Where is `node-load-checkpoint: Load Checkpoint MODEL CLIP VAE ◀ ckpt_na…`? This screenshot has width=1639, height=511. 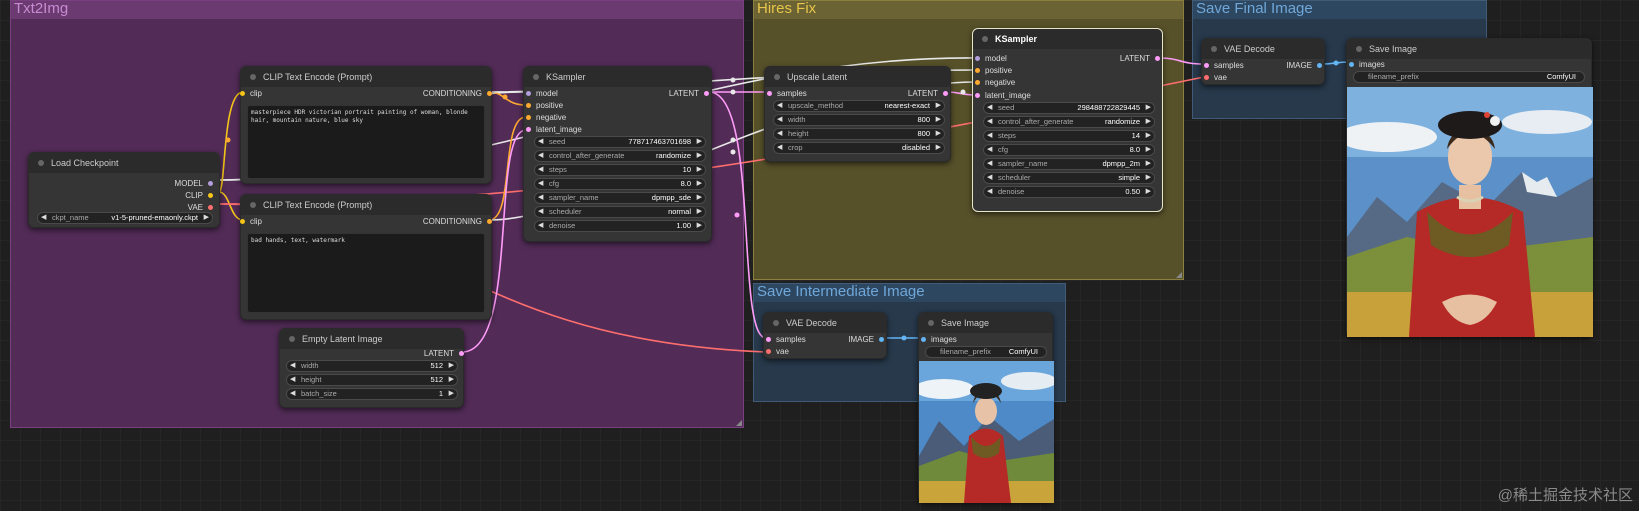 node-load-checkpoint: Load Checkpoint MODEL CLIP VAE ◀ ckpt_na… is located at coordinates (124, 190).